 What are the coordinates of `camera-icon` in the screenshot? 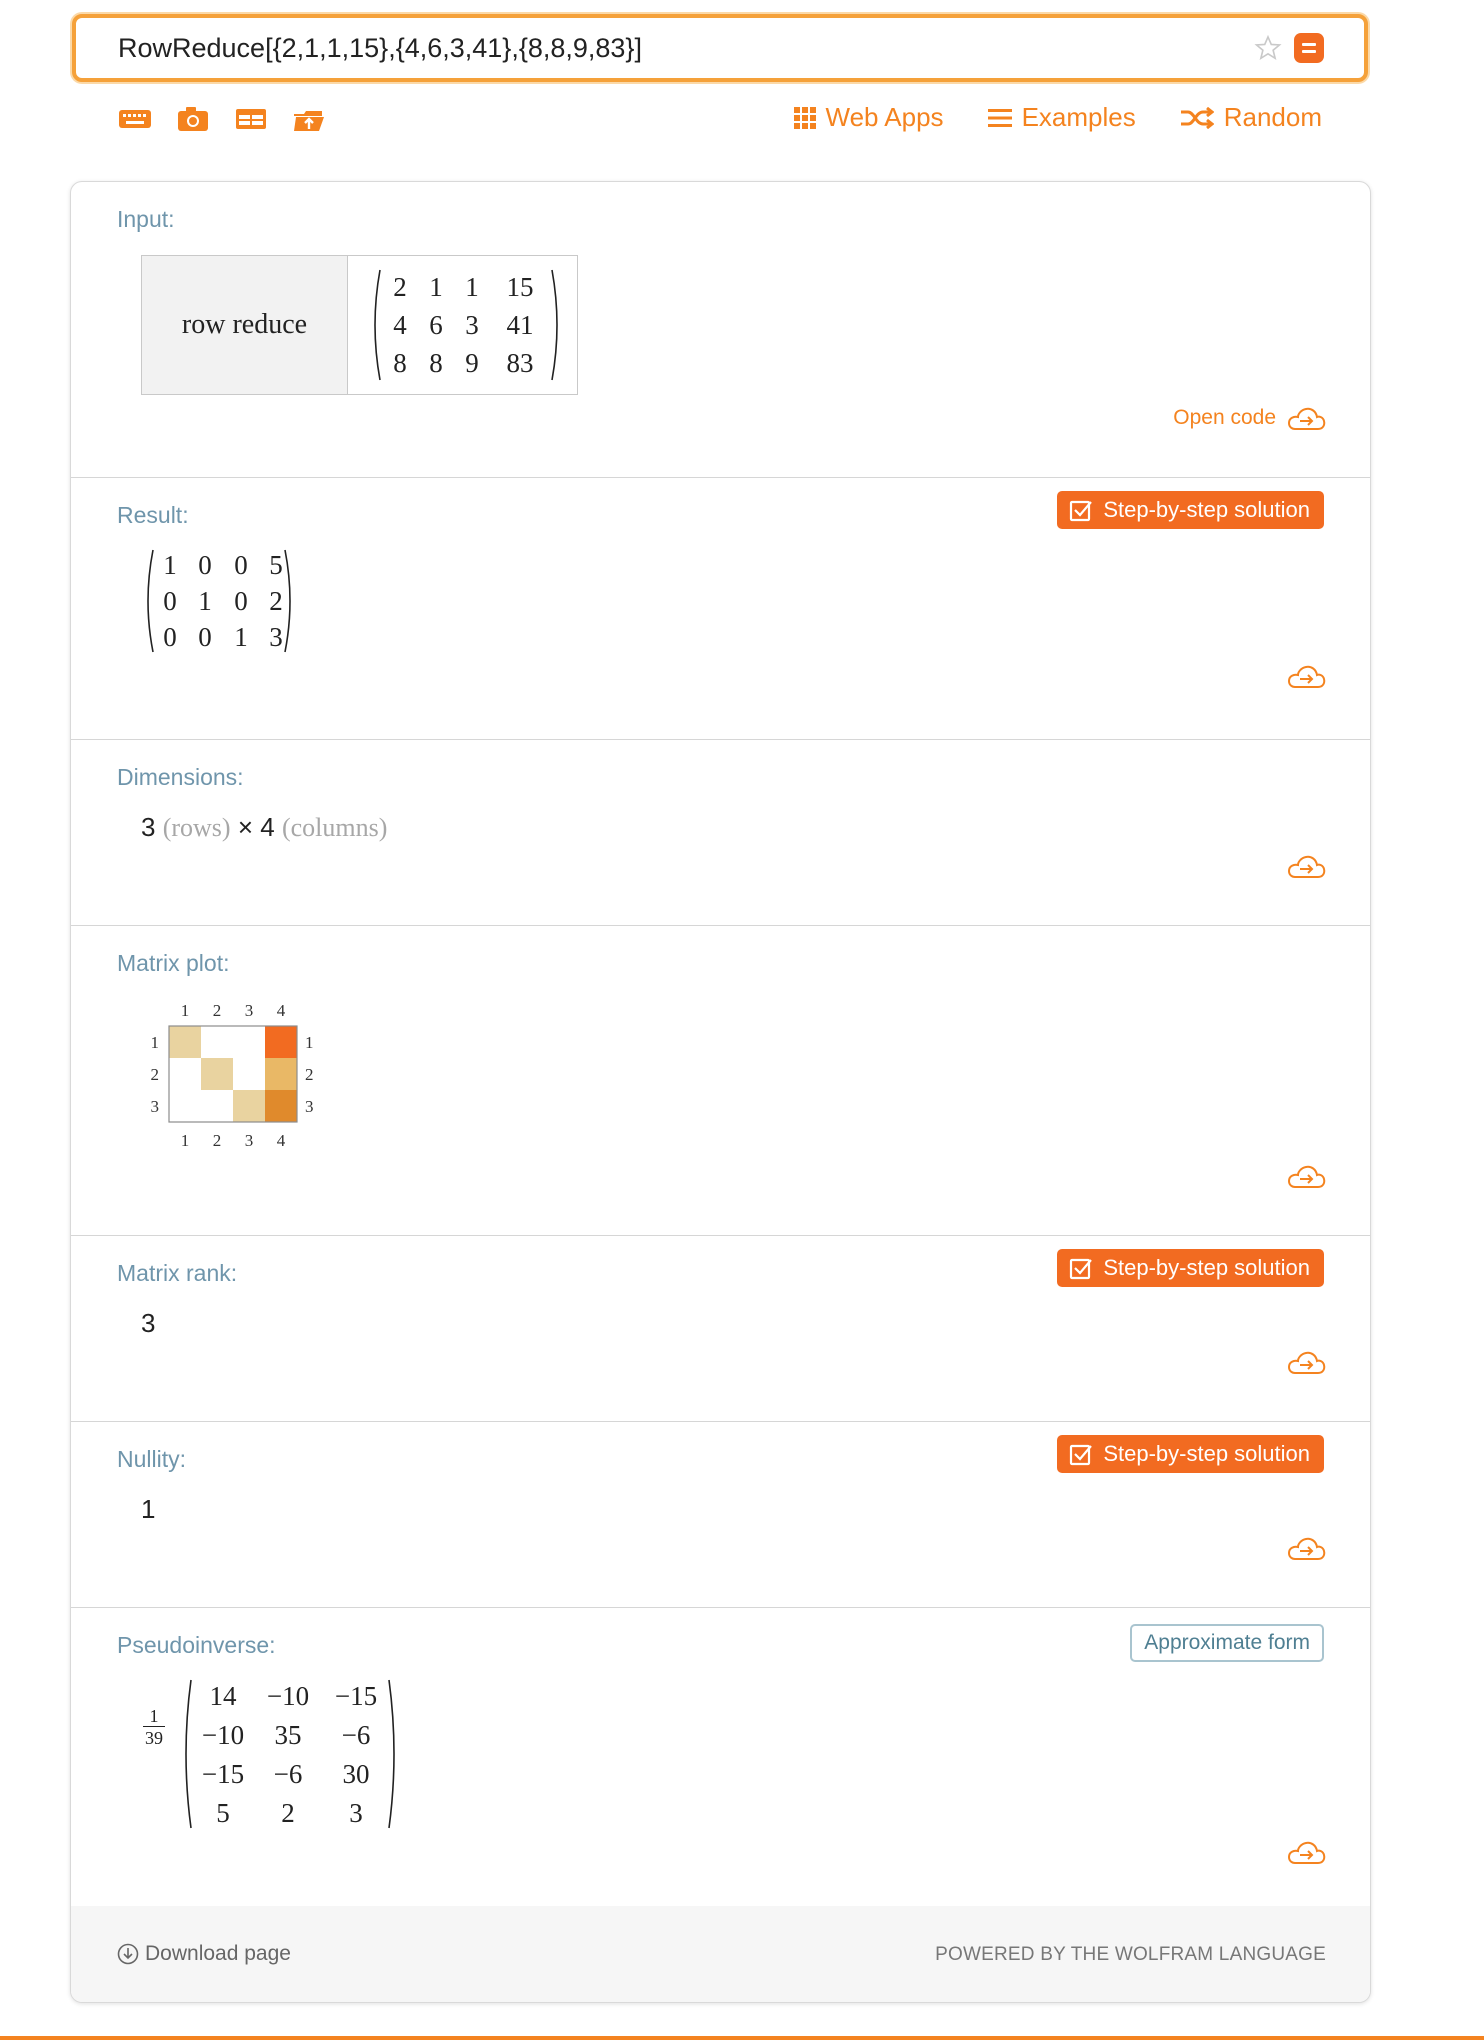 It's located at (193, 119).